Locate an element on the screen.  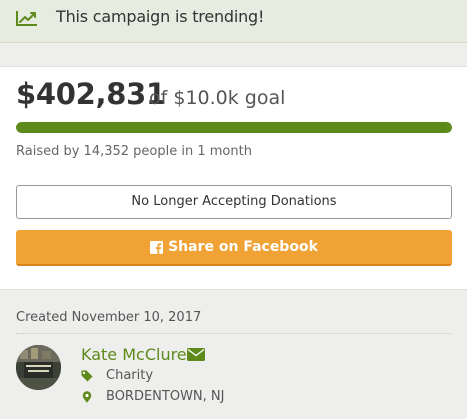
map-marker-icon is located at coordinates (87, 397).